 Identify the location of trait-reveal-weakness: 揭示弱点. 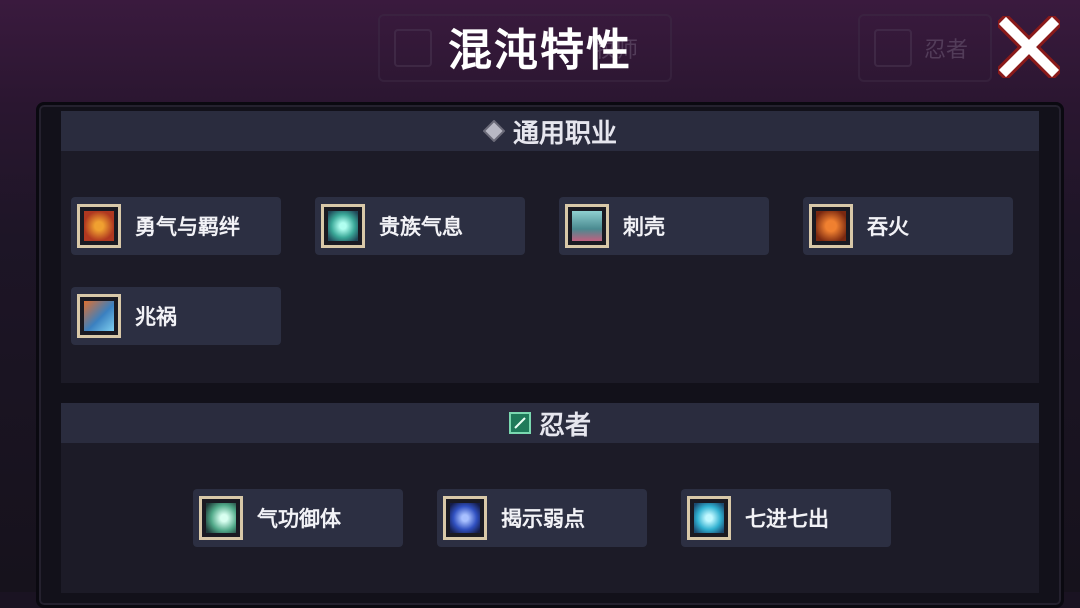
(542, 518).